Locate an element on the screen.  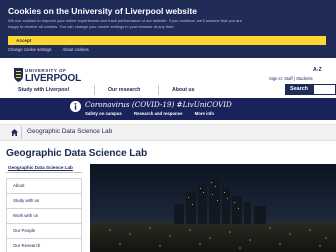
change-cookie-settings-link: Change cookie settings is located at coordinates (30, 49).